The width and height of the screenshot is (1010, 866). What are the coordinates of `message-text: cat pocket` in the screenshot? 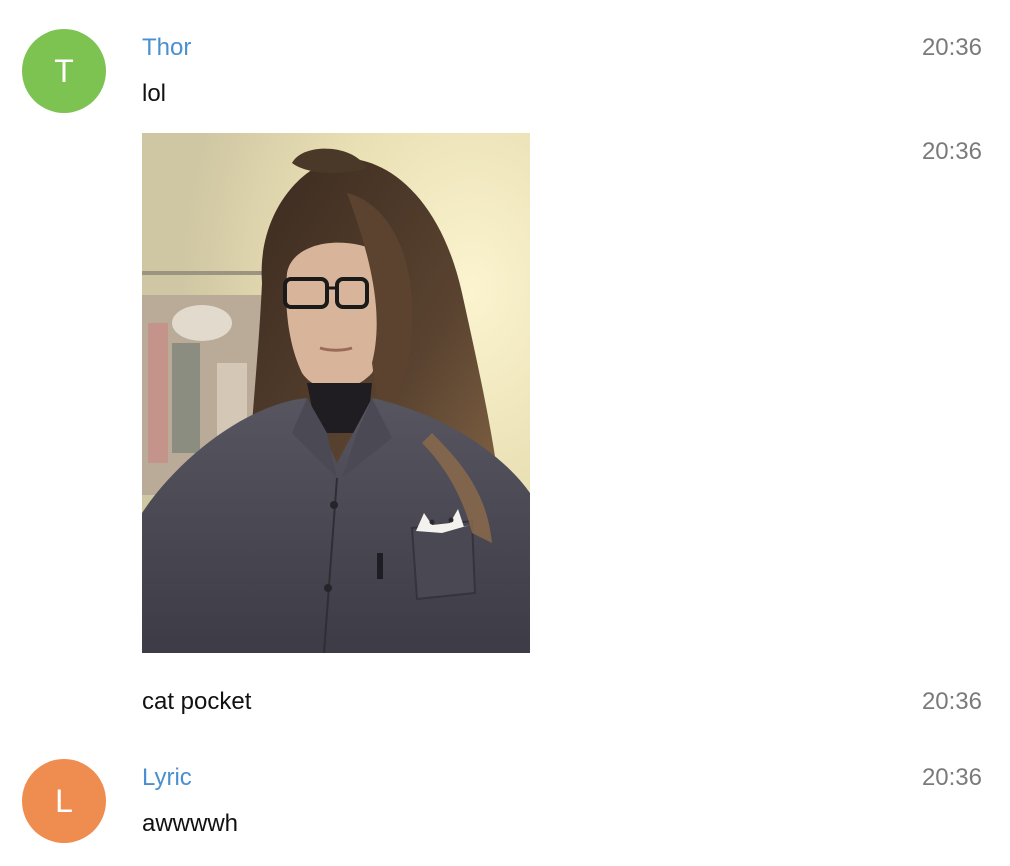 It's located at (197, 701).